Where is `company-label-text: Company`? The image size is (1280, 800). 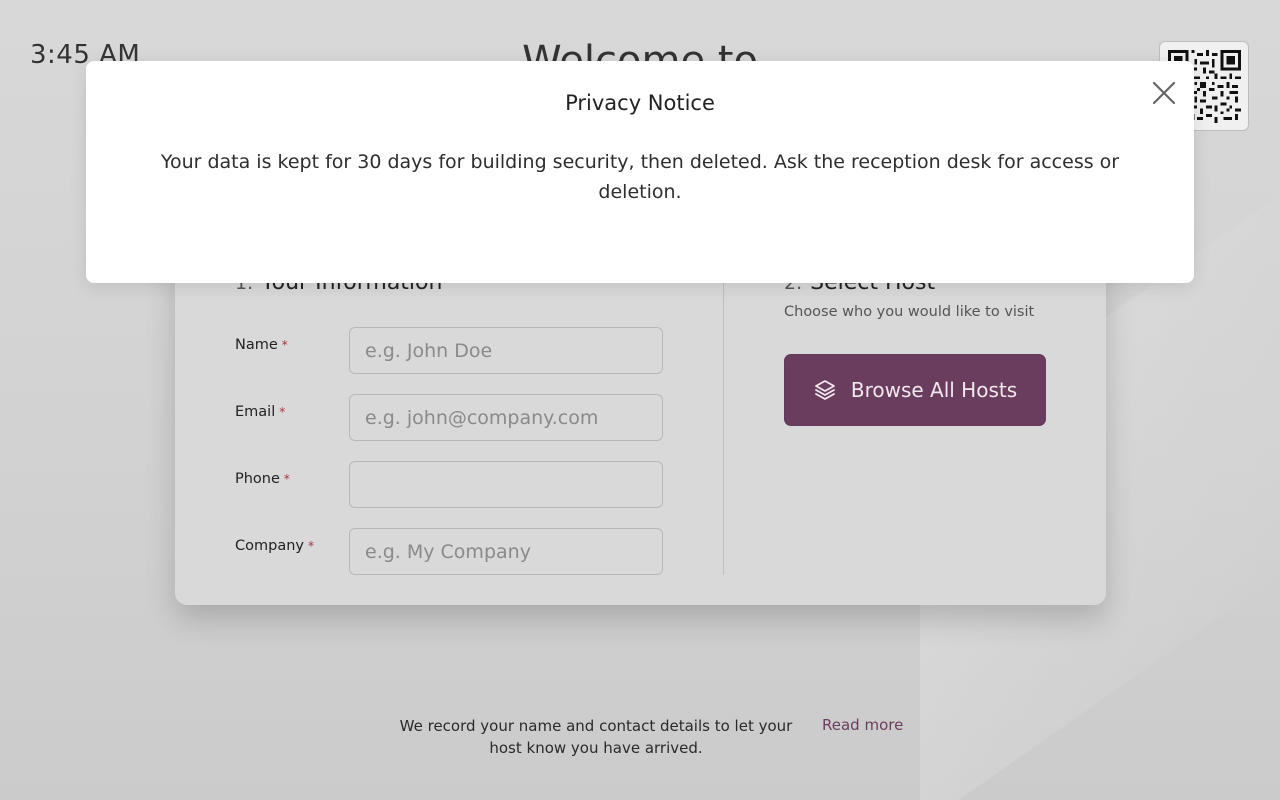 company-label-text: Company is located at coordinates (269, 546).